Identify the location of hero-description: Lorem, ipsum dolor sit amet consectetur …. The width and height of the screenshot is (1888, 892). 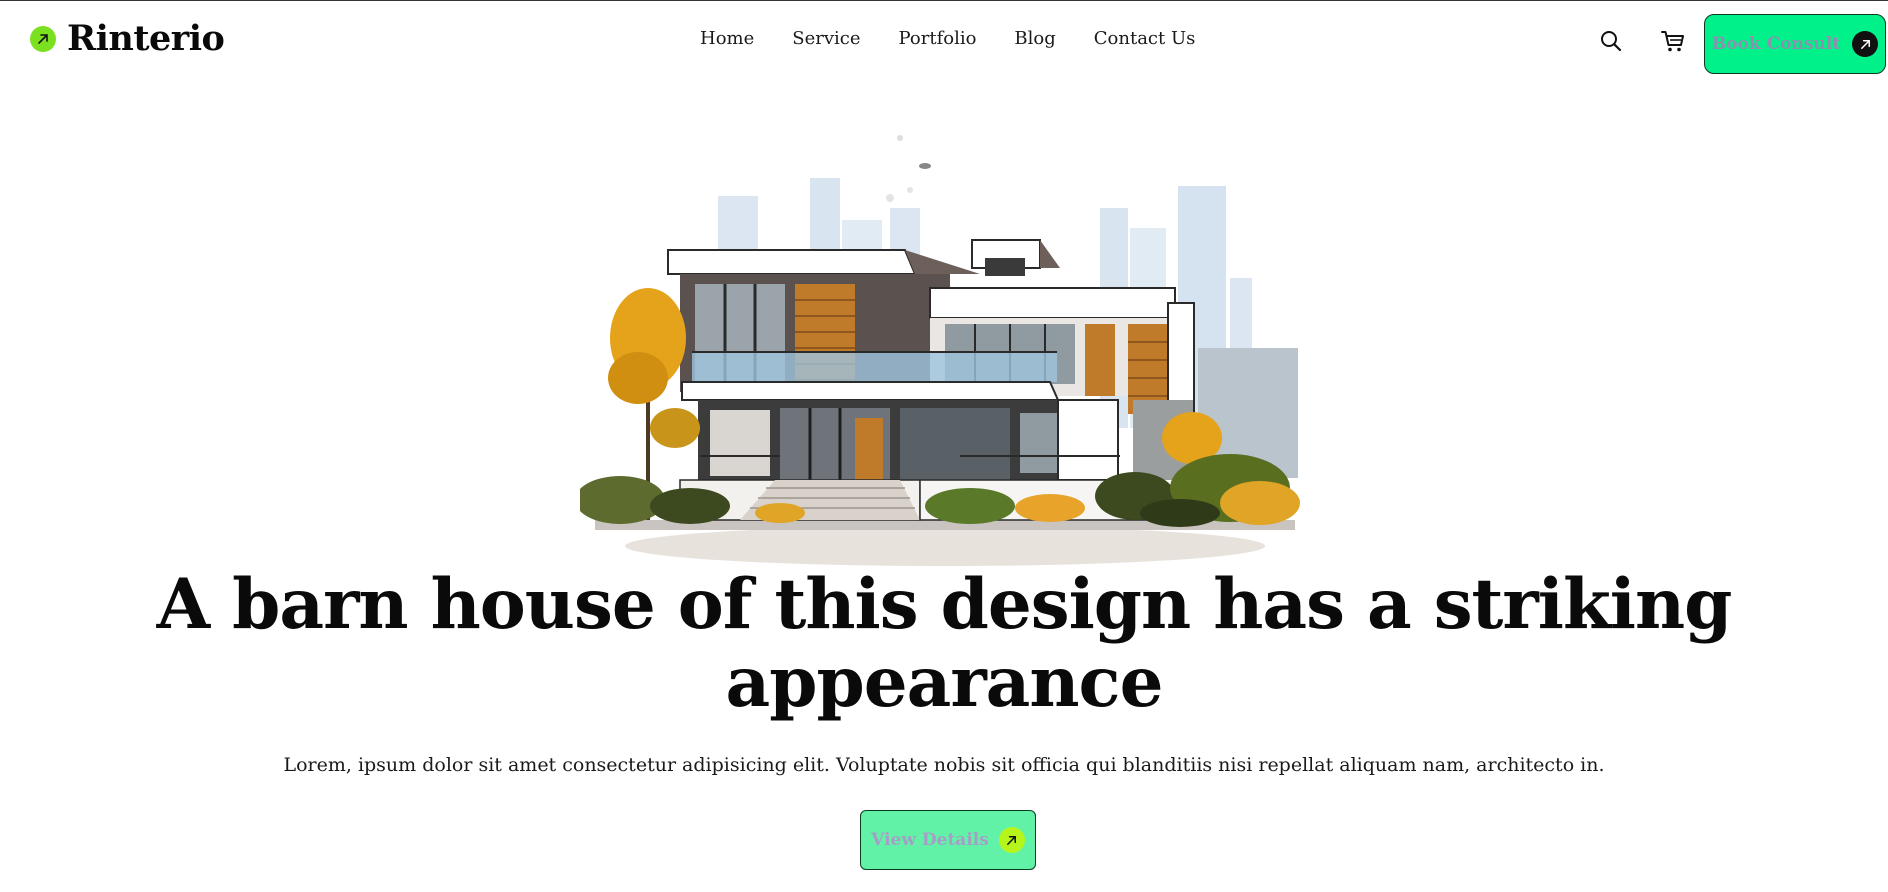
(944, 765).